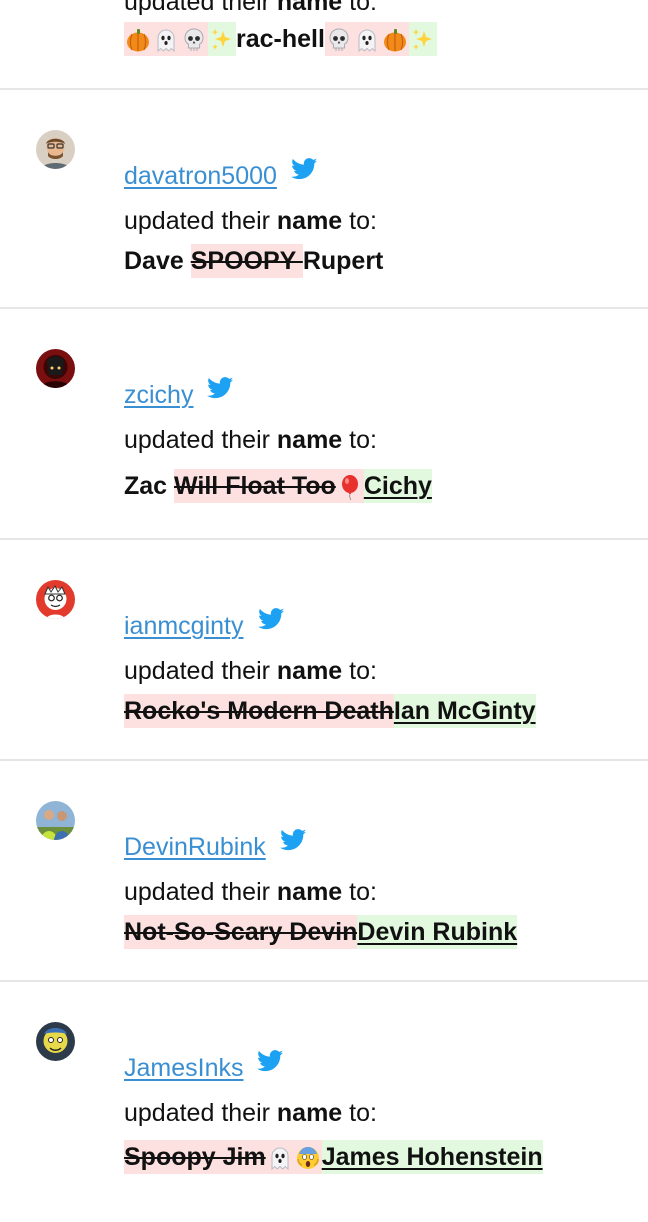  Describe the element at coordinates (464, 711) in the screenshot. I see `inserted-name-part: Ian McGinty` at that location.